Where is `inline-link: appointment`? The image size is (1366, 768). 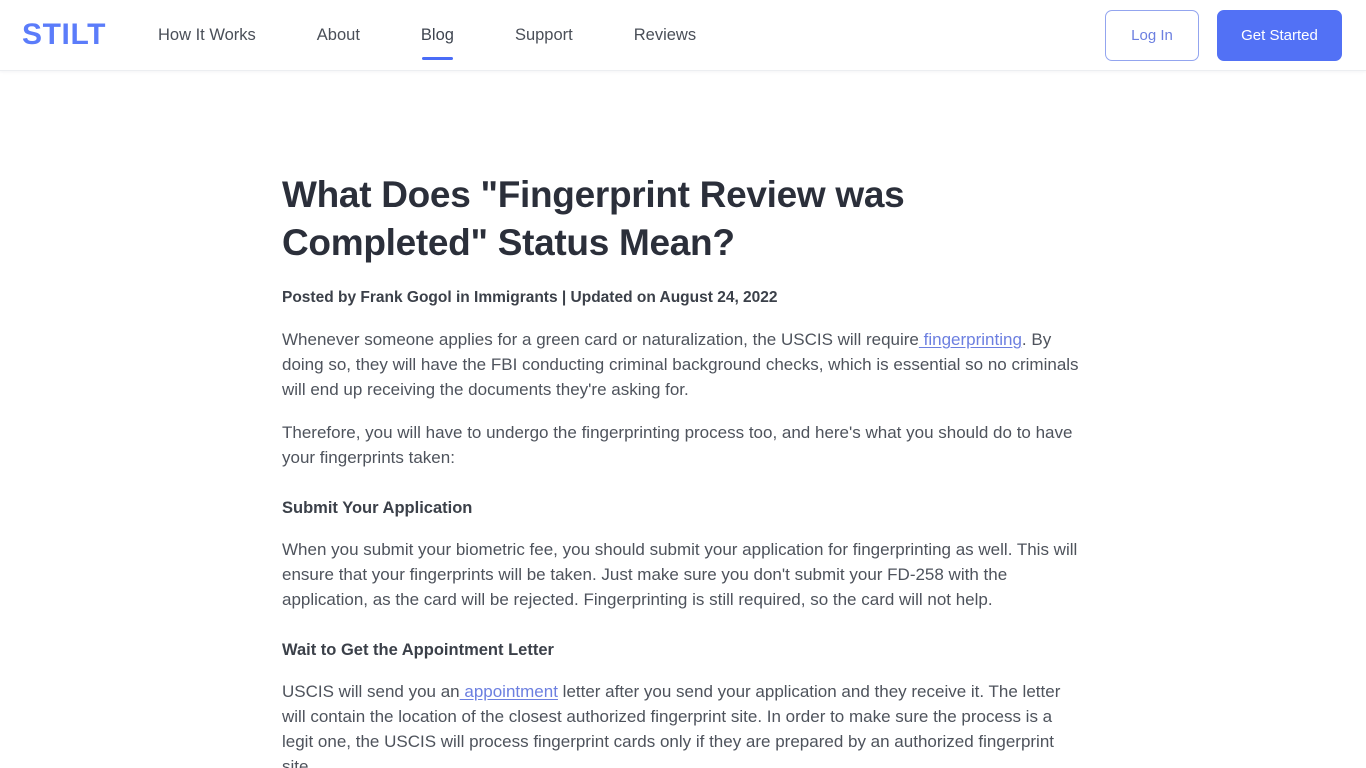 inline-link: appointment is located at coordinates (509, 691).